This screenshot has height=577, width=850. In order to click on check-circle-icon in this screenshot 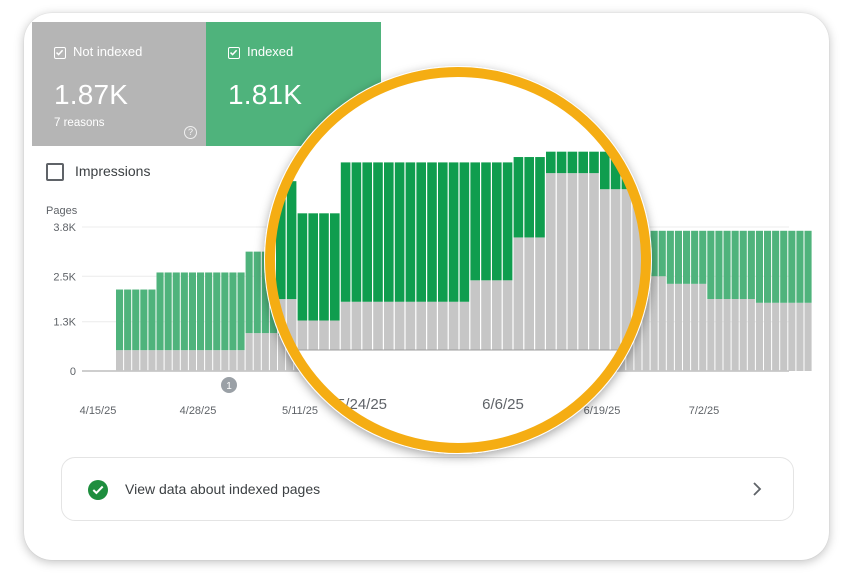, I will do `click(98, 490)`.